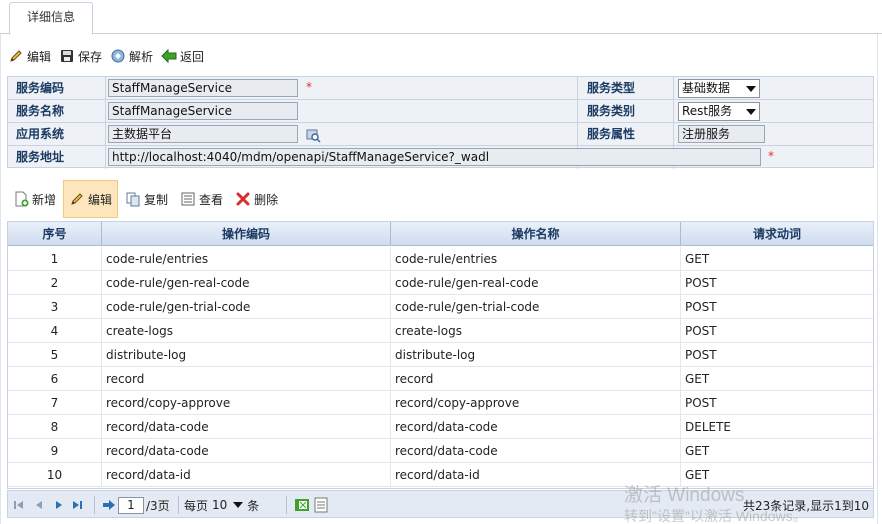  What do you see at coordinates (536, 427) in the screenshot?
I see `row-op-name: record/data-code` at bounding box center [536, 427].